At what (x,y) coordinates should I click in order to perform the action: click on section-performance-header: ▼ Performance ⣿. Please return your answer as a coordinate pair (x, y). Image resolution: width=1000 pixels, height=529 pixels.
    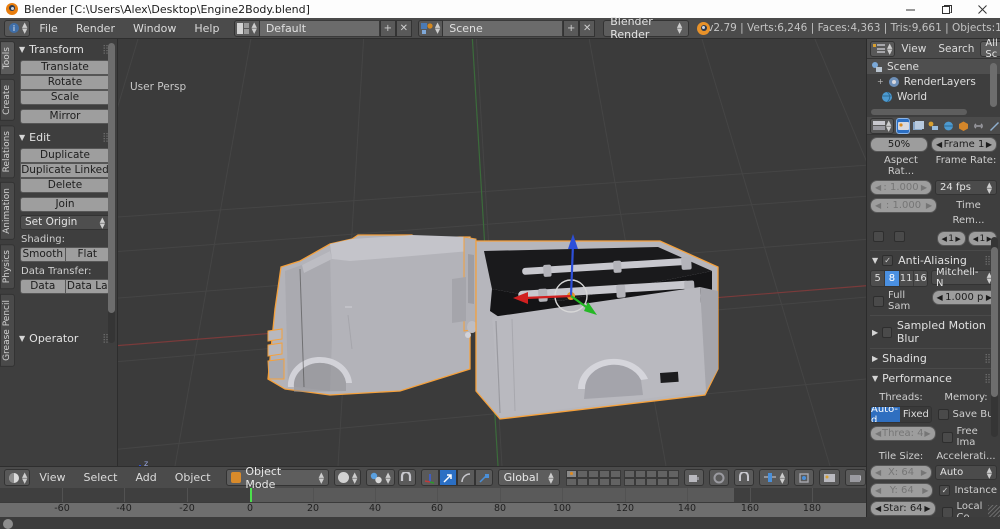
    Looking at the image, I should click on (933, 378).